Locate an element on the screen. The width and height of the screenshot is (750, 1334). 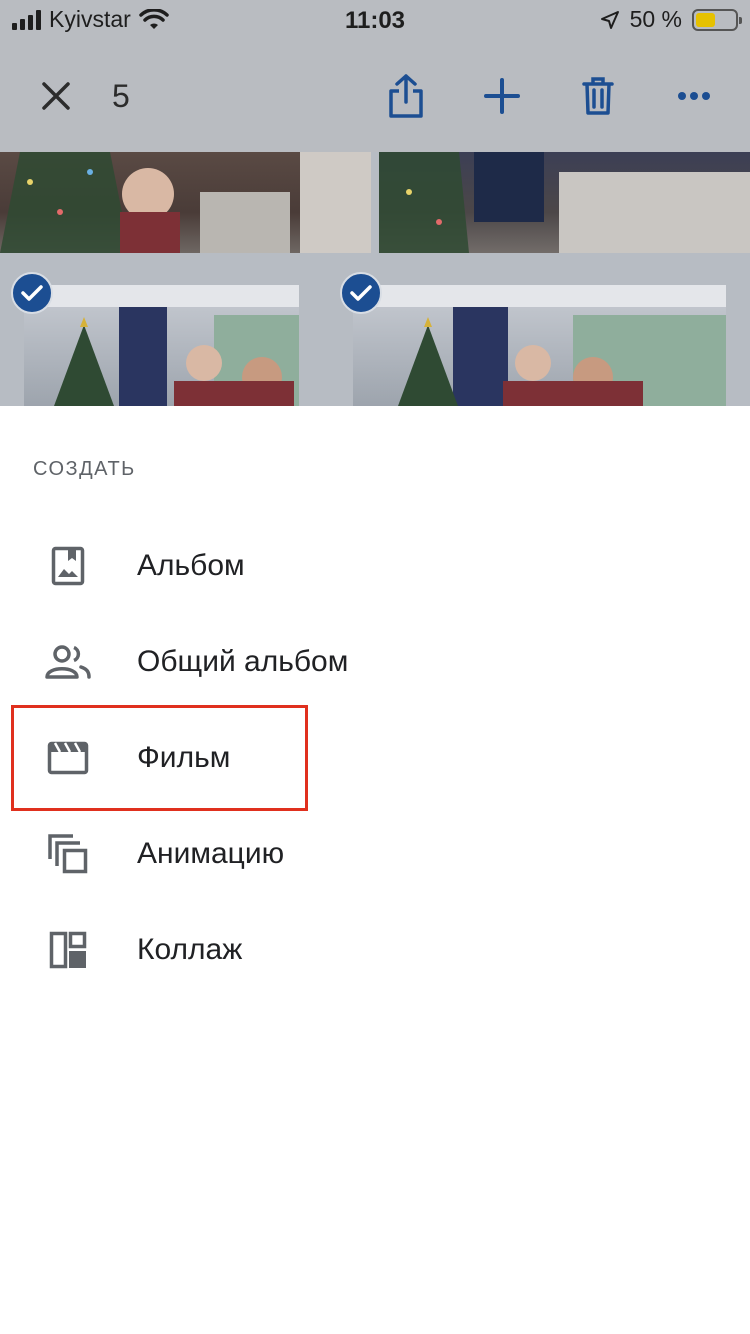
delete-icon is located at coordinates (598, 96).